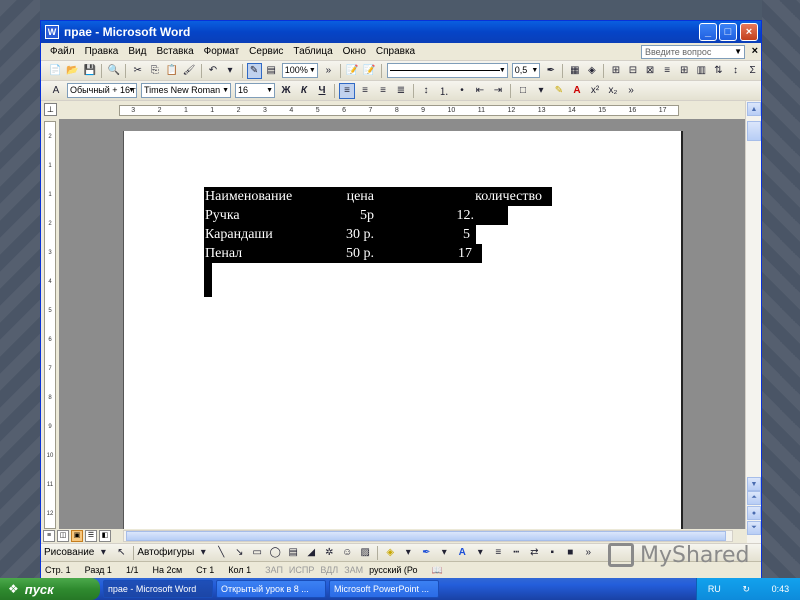 Image resolution: width=800 pixels, height=600 pixels. I want to click on table-cell: количество, so click(465, 196).